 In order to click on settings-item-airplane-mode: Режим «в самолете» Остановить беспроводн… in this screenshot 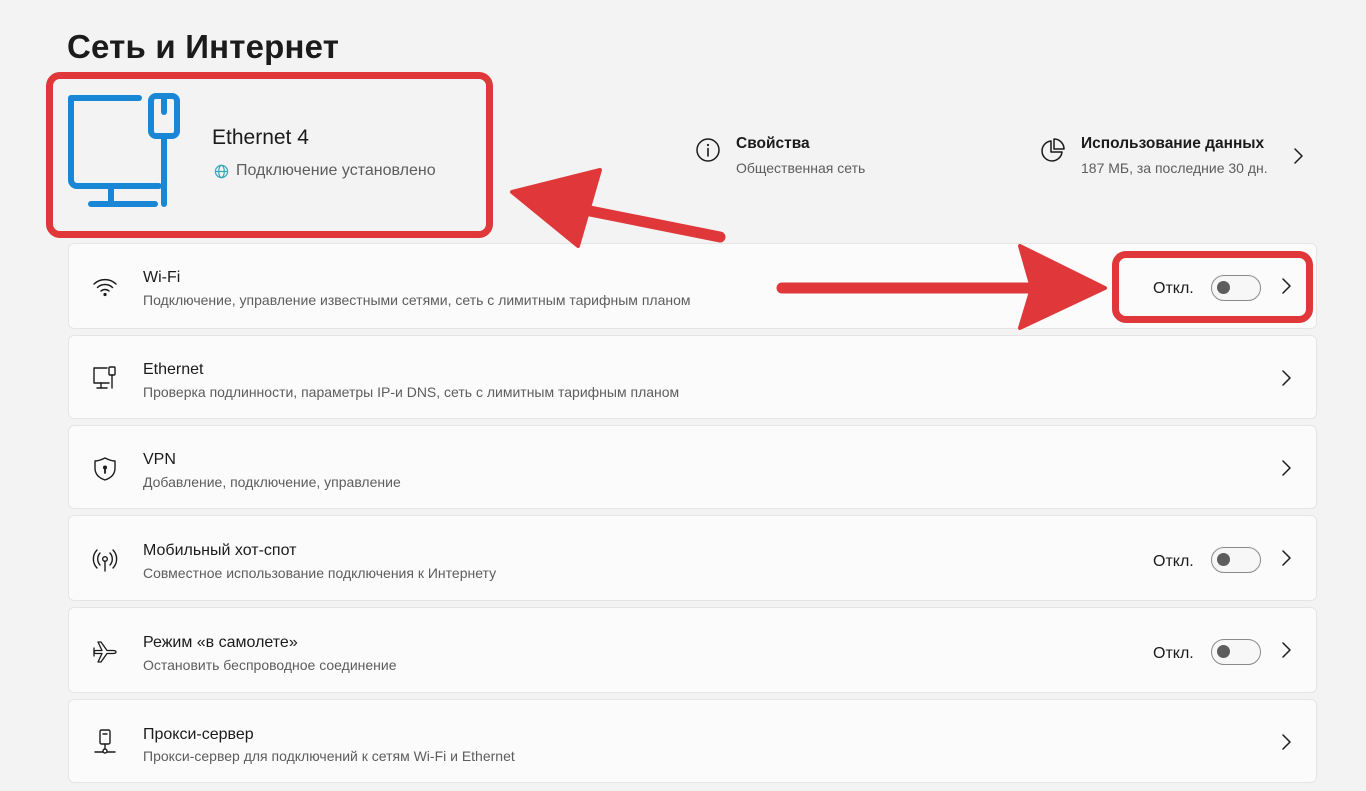, I will do `click(692, 650)`.